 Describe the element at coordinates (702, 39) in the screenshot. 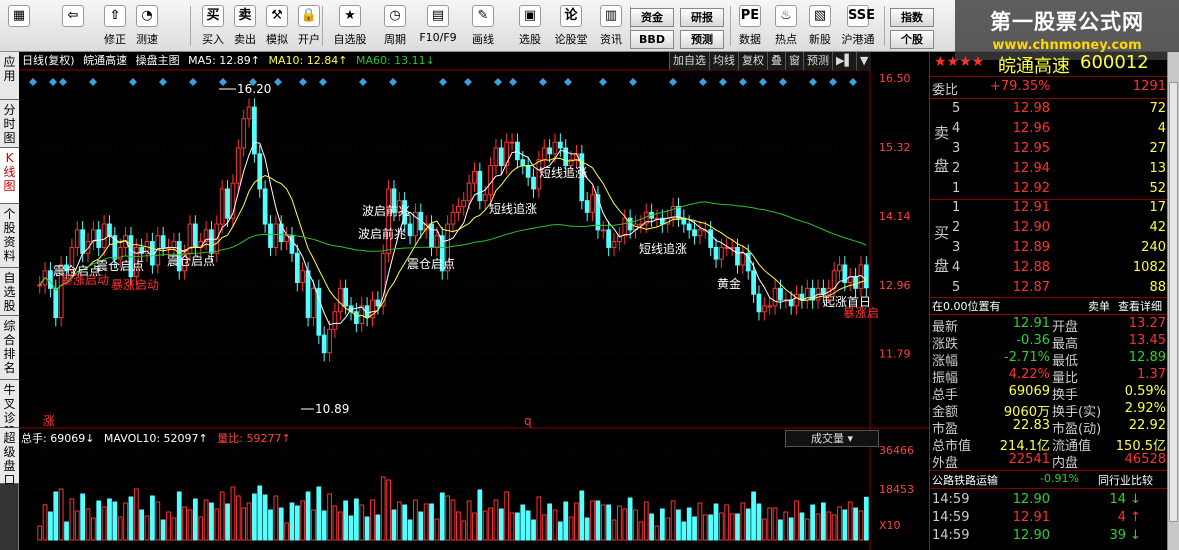

I see `small-button-3: 预测` at that location.